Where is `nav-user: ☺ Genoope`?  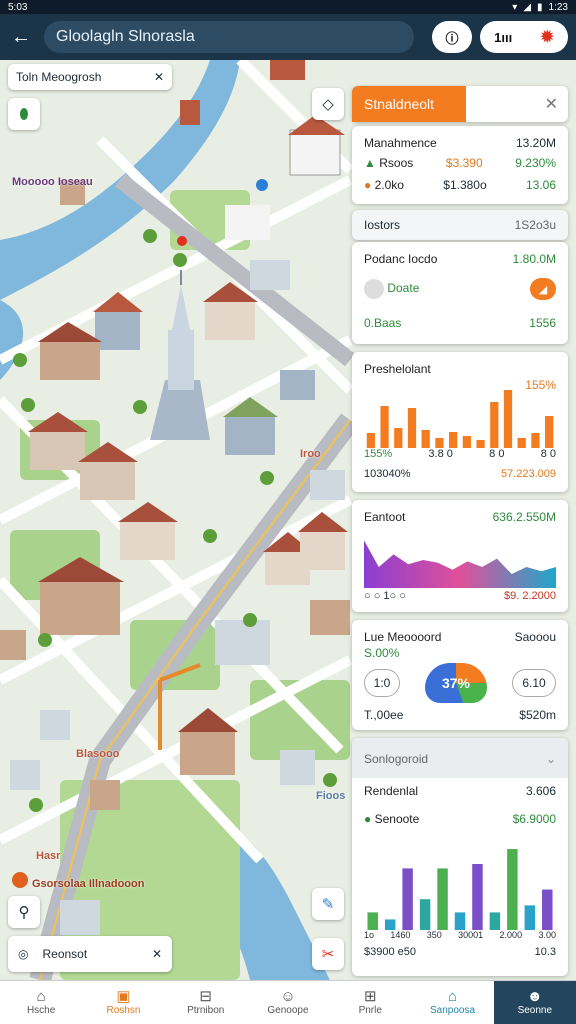 nav-user: ☺ Genoope is located at coordinates (288, 1002).